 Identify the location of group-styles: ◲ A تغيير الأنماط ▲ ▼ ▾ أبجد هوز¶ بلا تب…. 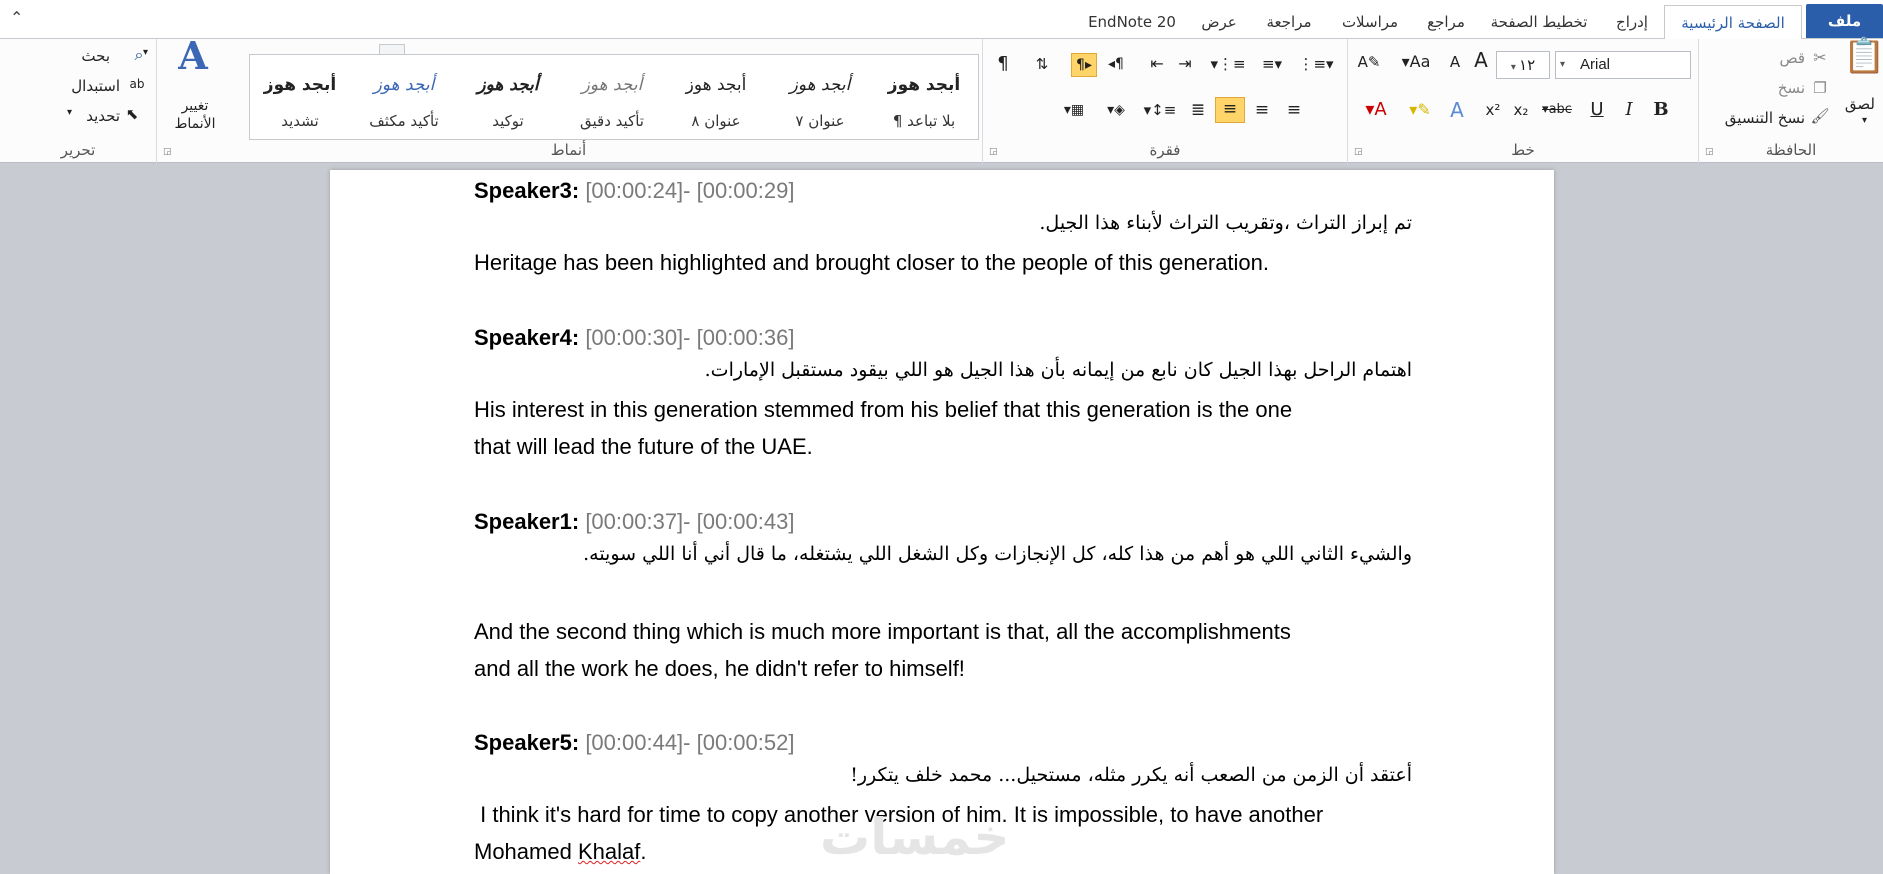
(568, 98).